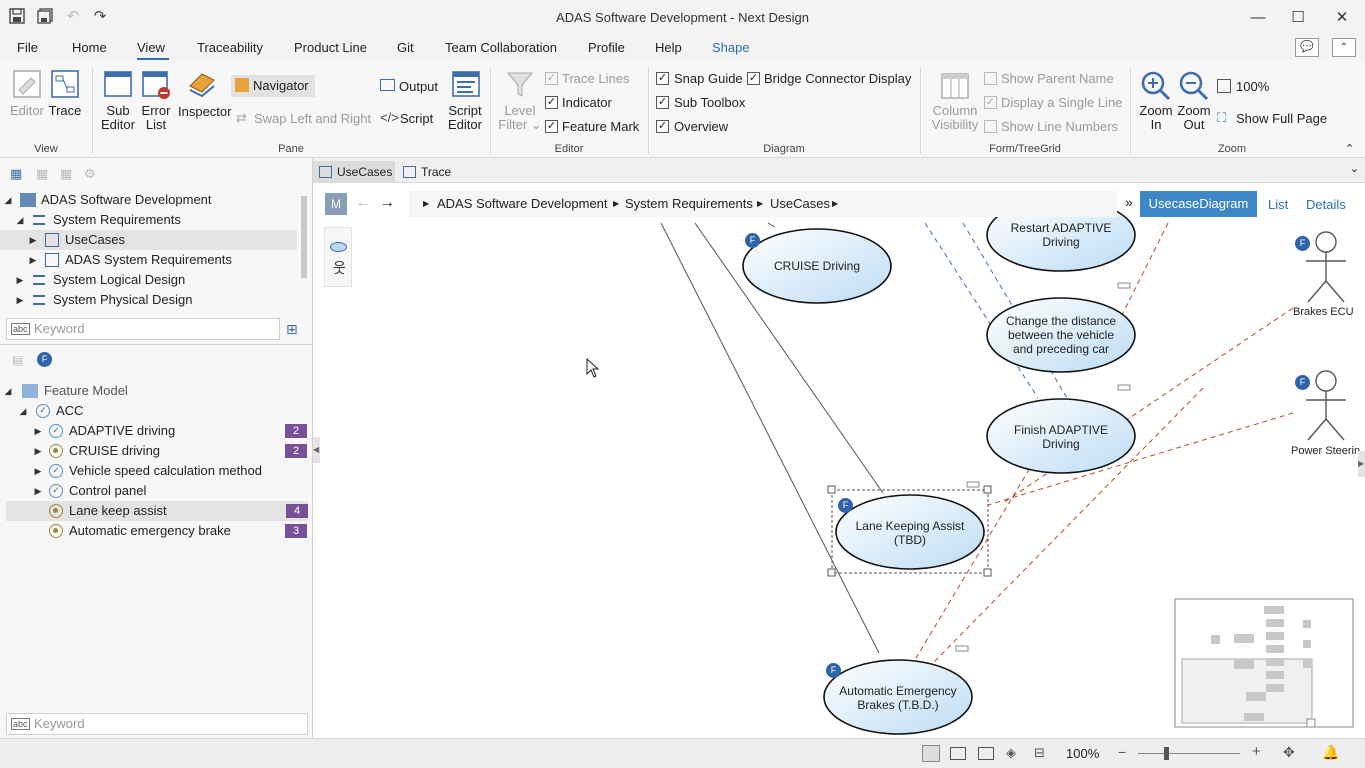 This screenshot has height=768, width=1365. What do you see at coordinates (312, 118) in the screenshot?
I see `swap-left-right-button: Swap Left and Right` at bounding box center [312, 118].